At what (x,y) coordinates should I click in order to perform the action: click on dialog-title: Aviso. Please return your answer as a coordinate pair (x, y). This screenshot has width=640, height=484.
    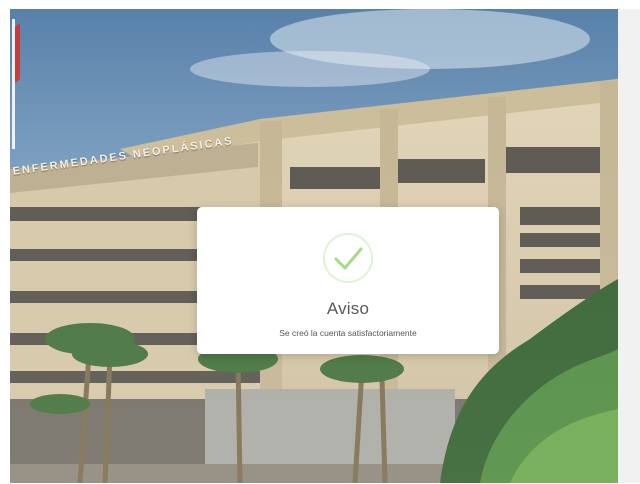
    Looking at the image, I should click on (348, 308).